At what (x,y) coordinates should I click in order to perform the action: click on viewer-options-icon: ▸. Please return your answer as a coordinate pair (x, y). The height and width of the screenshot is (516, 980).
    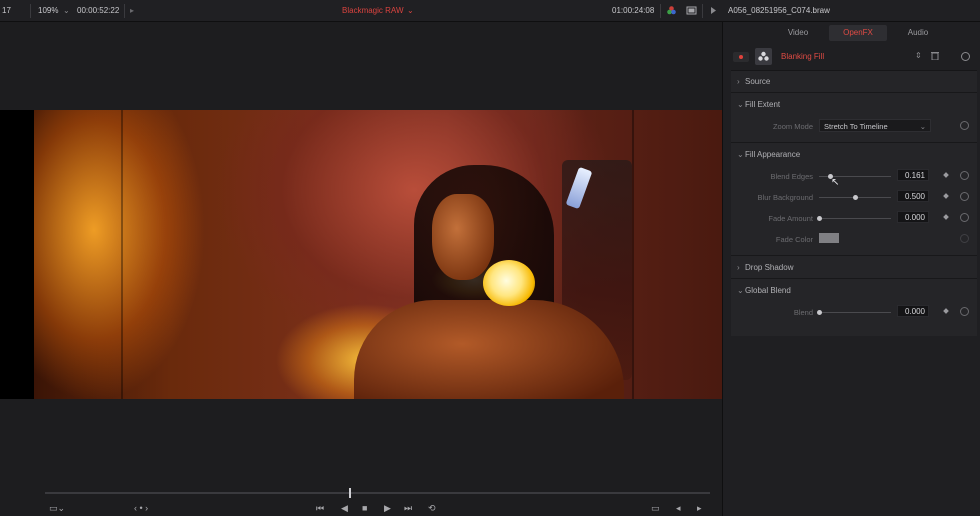
    Looking at the image, I should click on (132, 10).